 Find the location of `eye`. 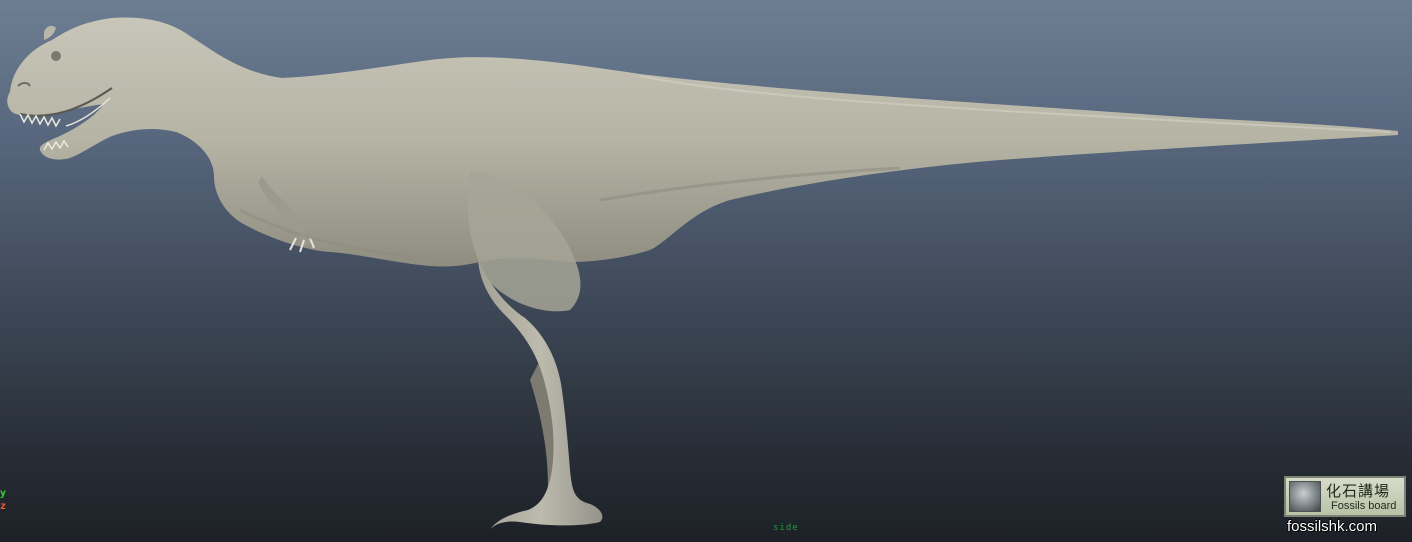

eye is located at coordinates (56, 56).